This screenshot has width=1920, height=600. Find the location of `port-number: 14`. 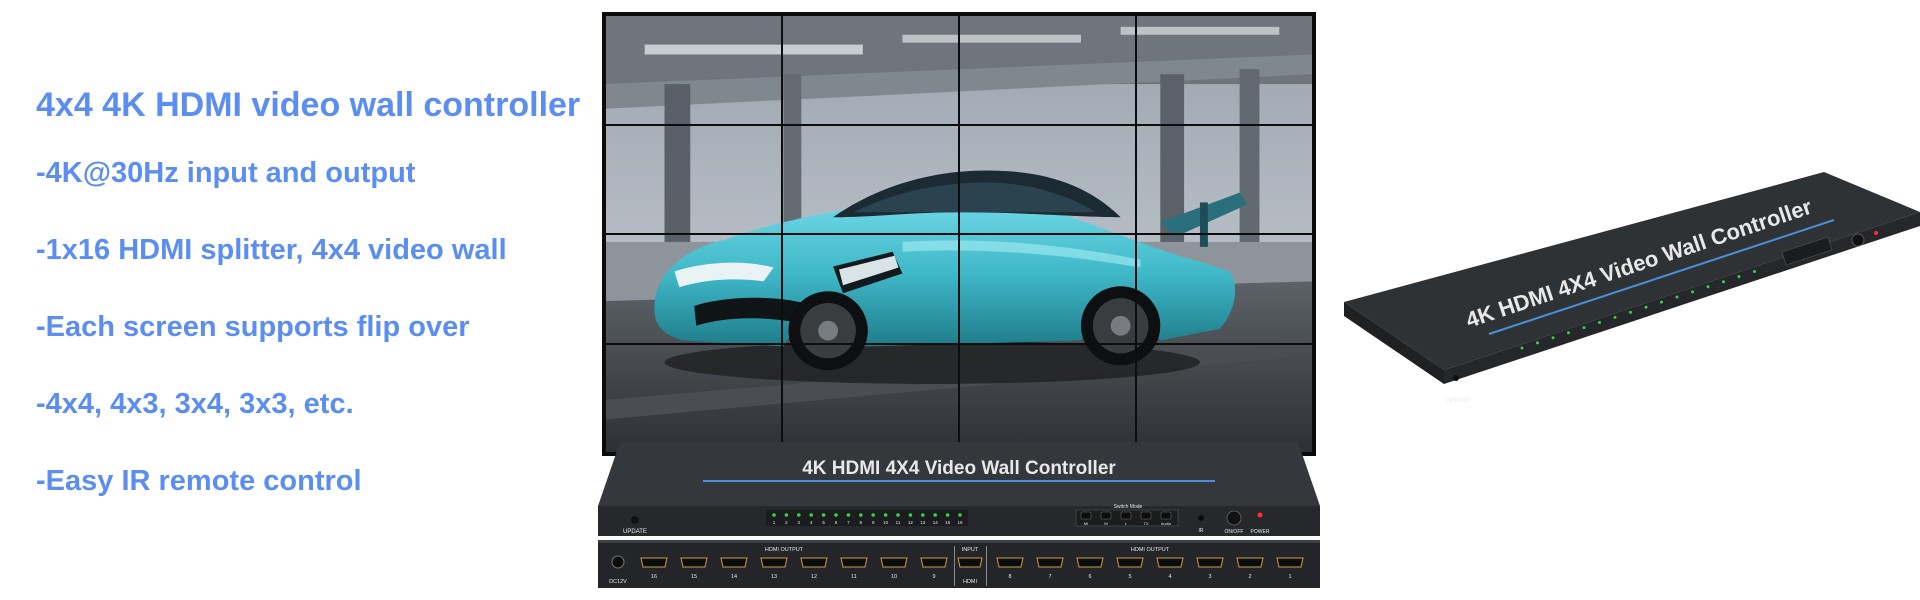

port-number: 14 is located at coordinates (734, 577).